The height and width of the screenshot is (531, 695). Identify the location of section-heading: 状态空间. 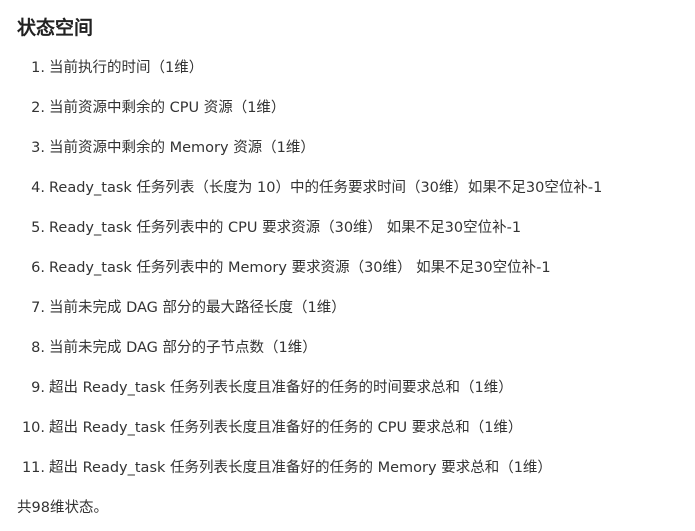
(55, 28).